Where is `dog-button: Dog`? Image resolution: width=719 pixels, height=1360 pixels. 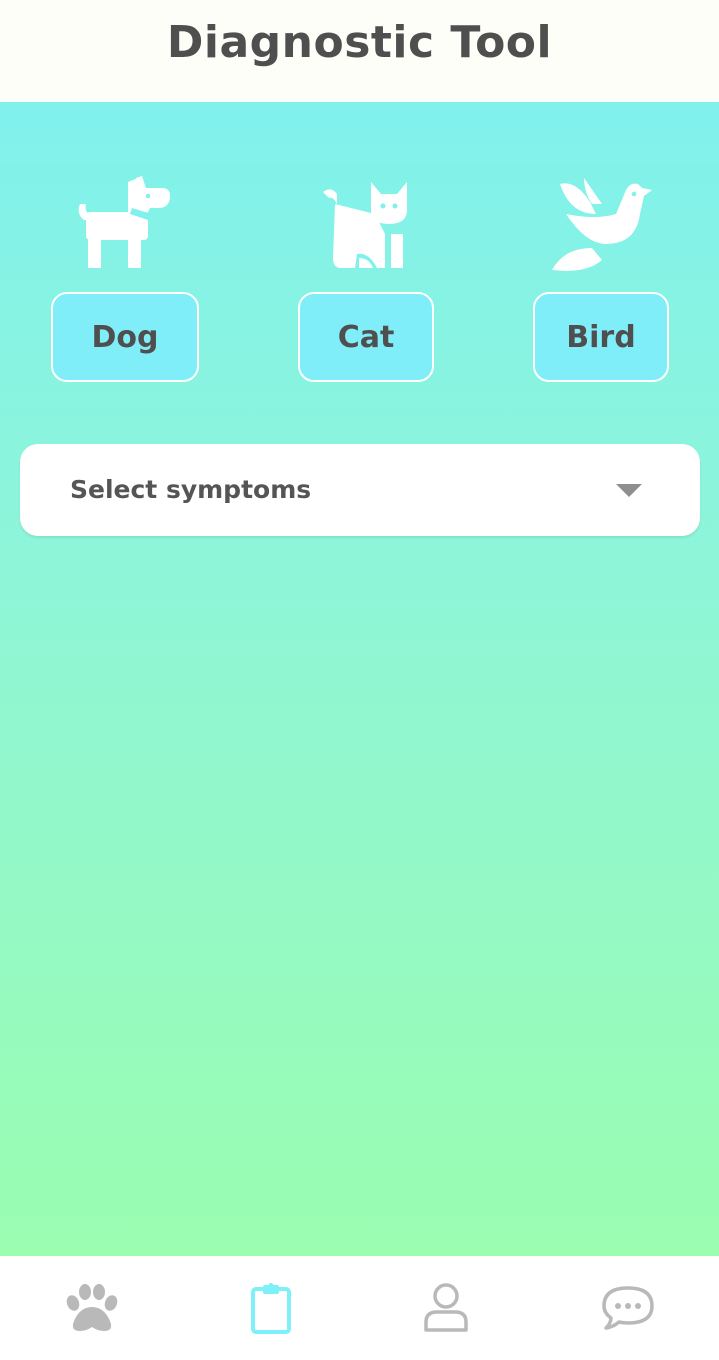
dog-button: Dog is located at coordinates (125, 337).